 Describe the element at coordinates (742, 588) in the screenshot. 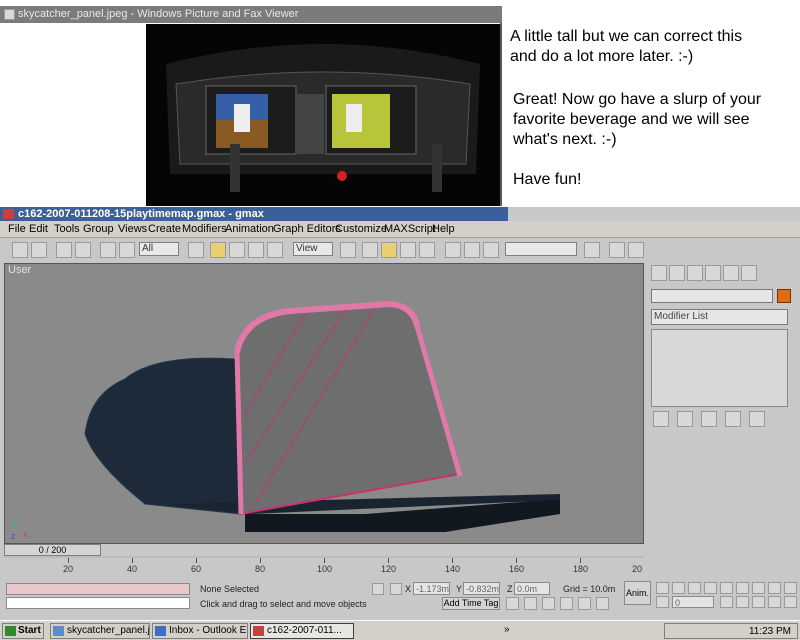

I see `zoom-icon` at that location.